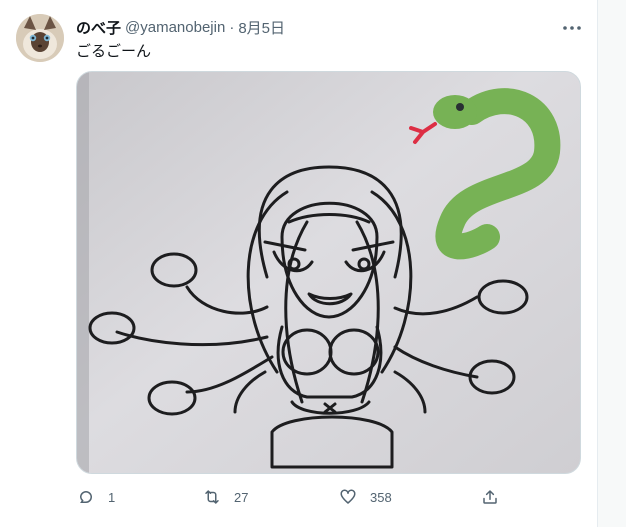  Describe the element at coordinates (241, 497) in the screenshot. I see `retweet-count: 27` at that location.